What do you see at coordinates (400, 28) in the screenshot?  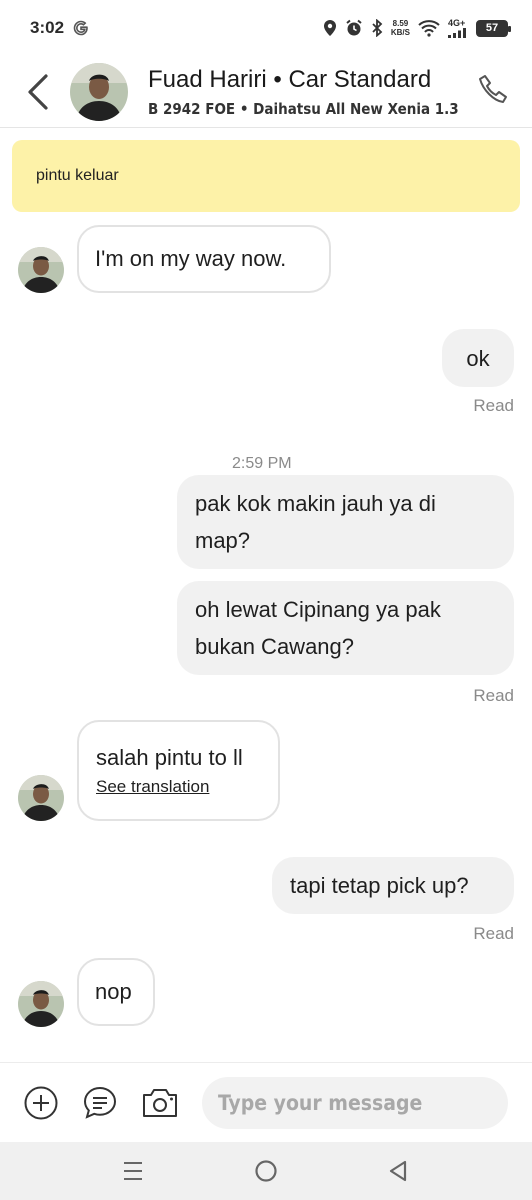 I see `network-speed: 8.59 KB/S` at bounding box center [400, 28].